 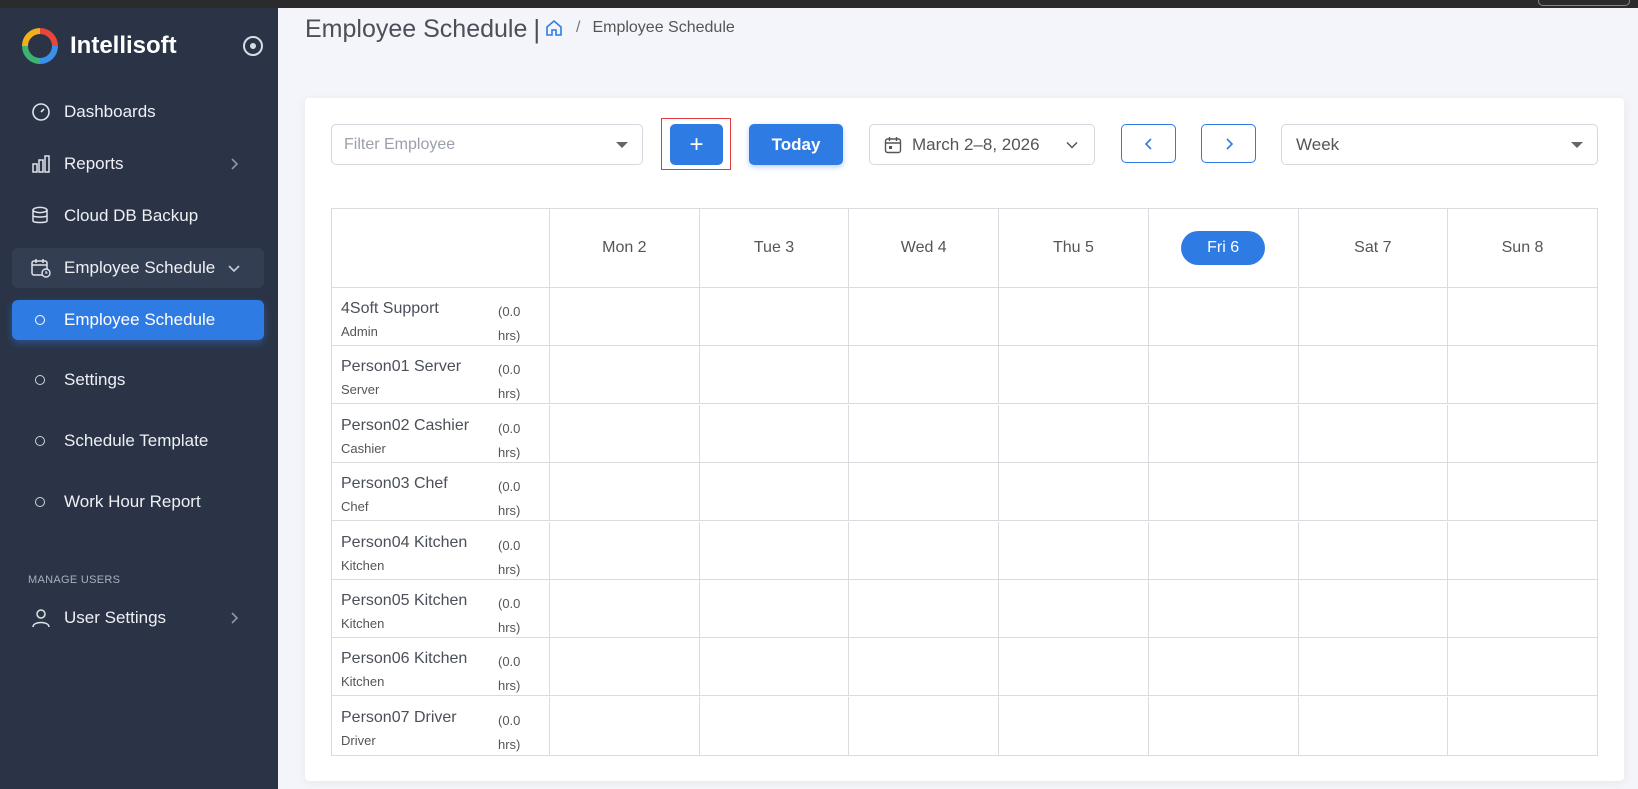 I want to click on sidebar-item-dashboards: Dashboards, so click(x=138, y=112).